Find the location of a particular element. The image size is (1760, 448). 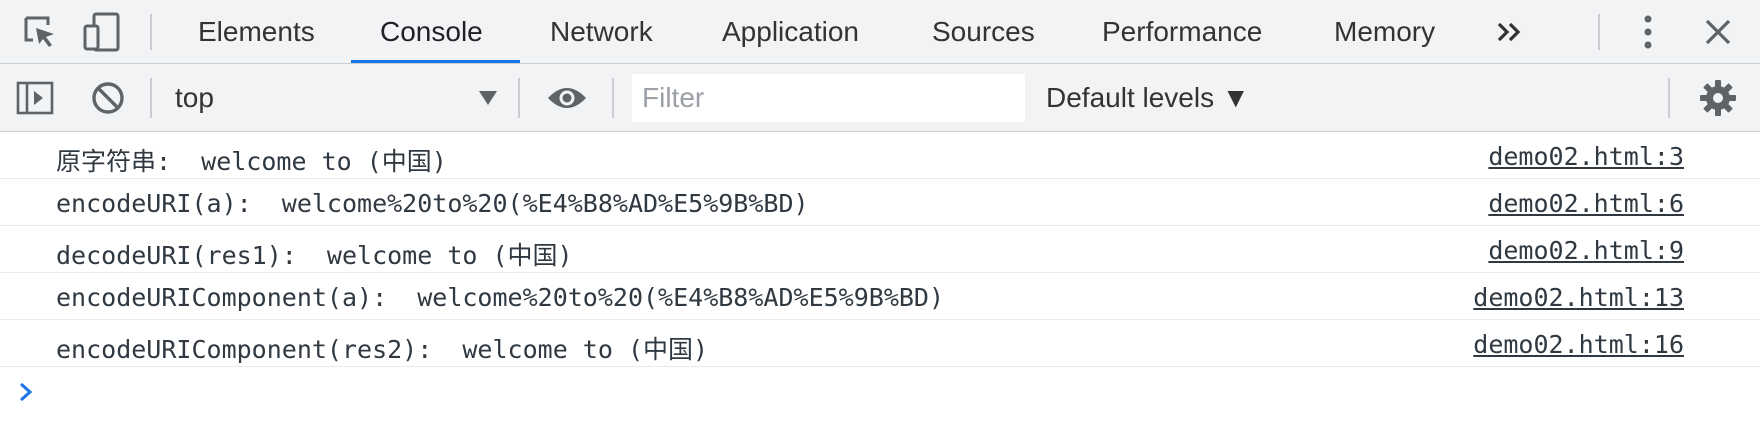

tab-sources: Sources is located at coordinates (983, 32).